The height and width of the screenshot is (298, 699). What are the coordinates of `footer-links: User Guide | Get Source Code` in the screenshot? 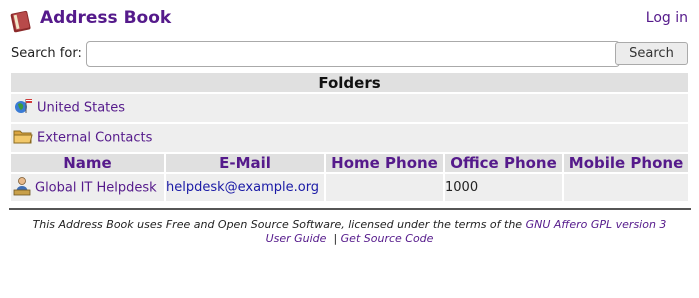 It's located at (349, 239).